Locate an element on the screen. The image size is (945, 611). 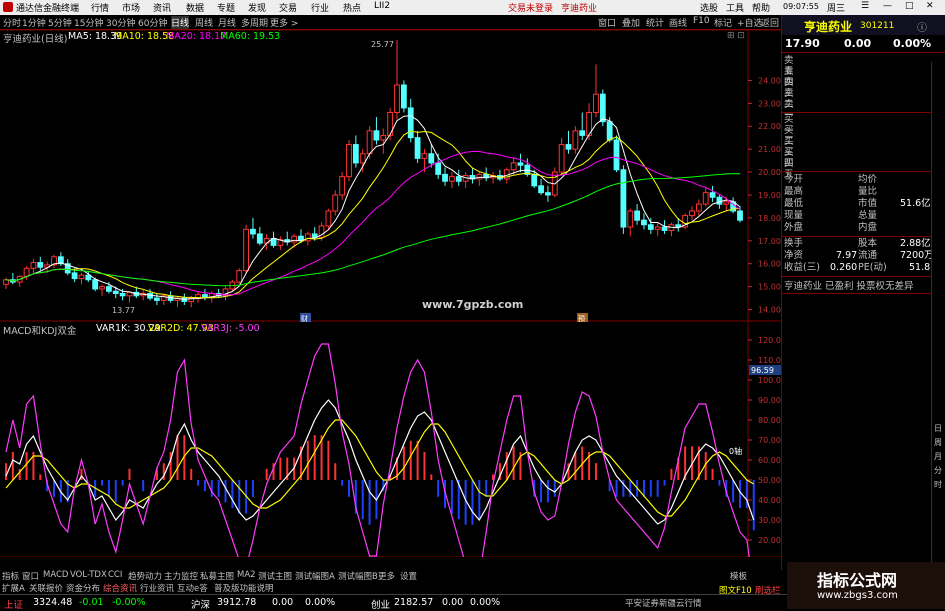
menu-discover: 发现 is located at coordinates (257, 7).